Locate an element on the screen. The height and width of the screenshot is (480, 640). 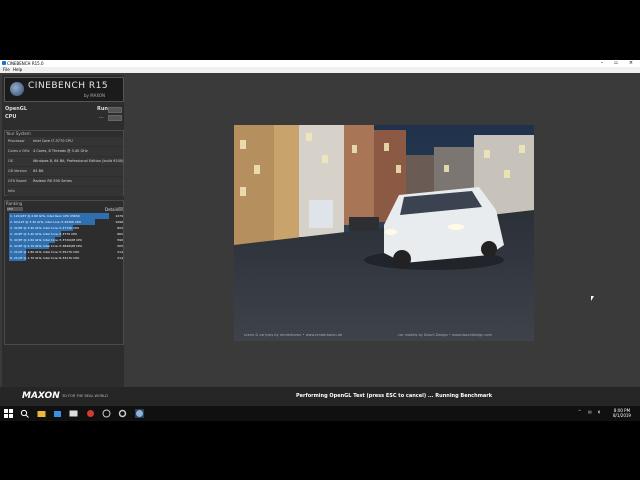
your-system-header: Your System is located at coordinates (18, 133).